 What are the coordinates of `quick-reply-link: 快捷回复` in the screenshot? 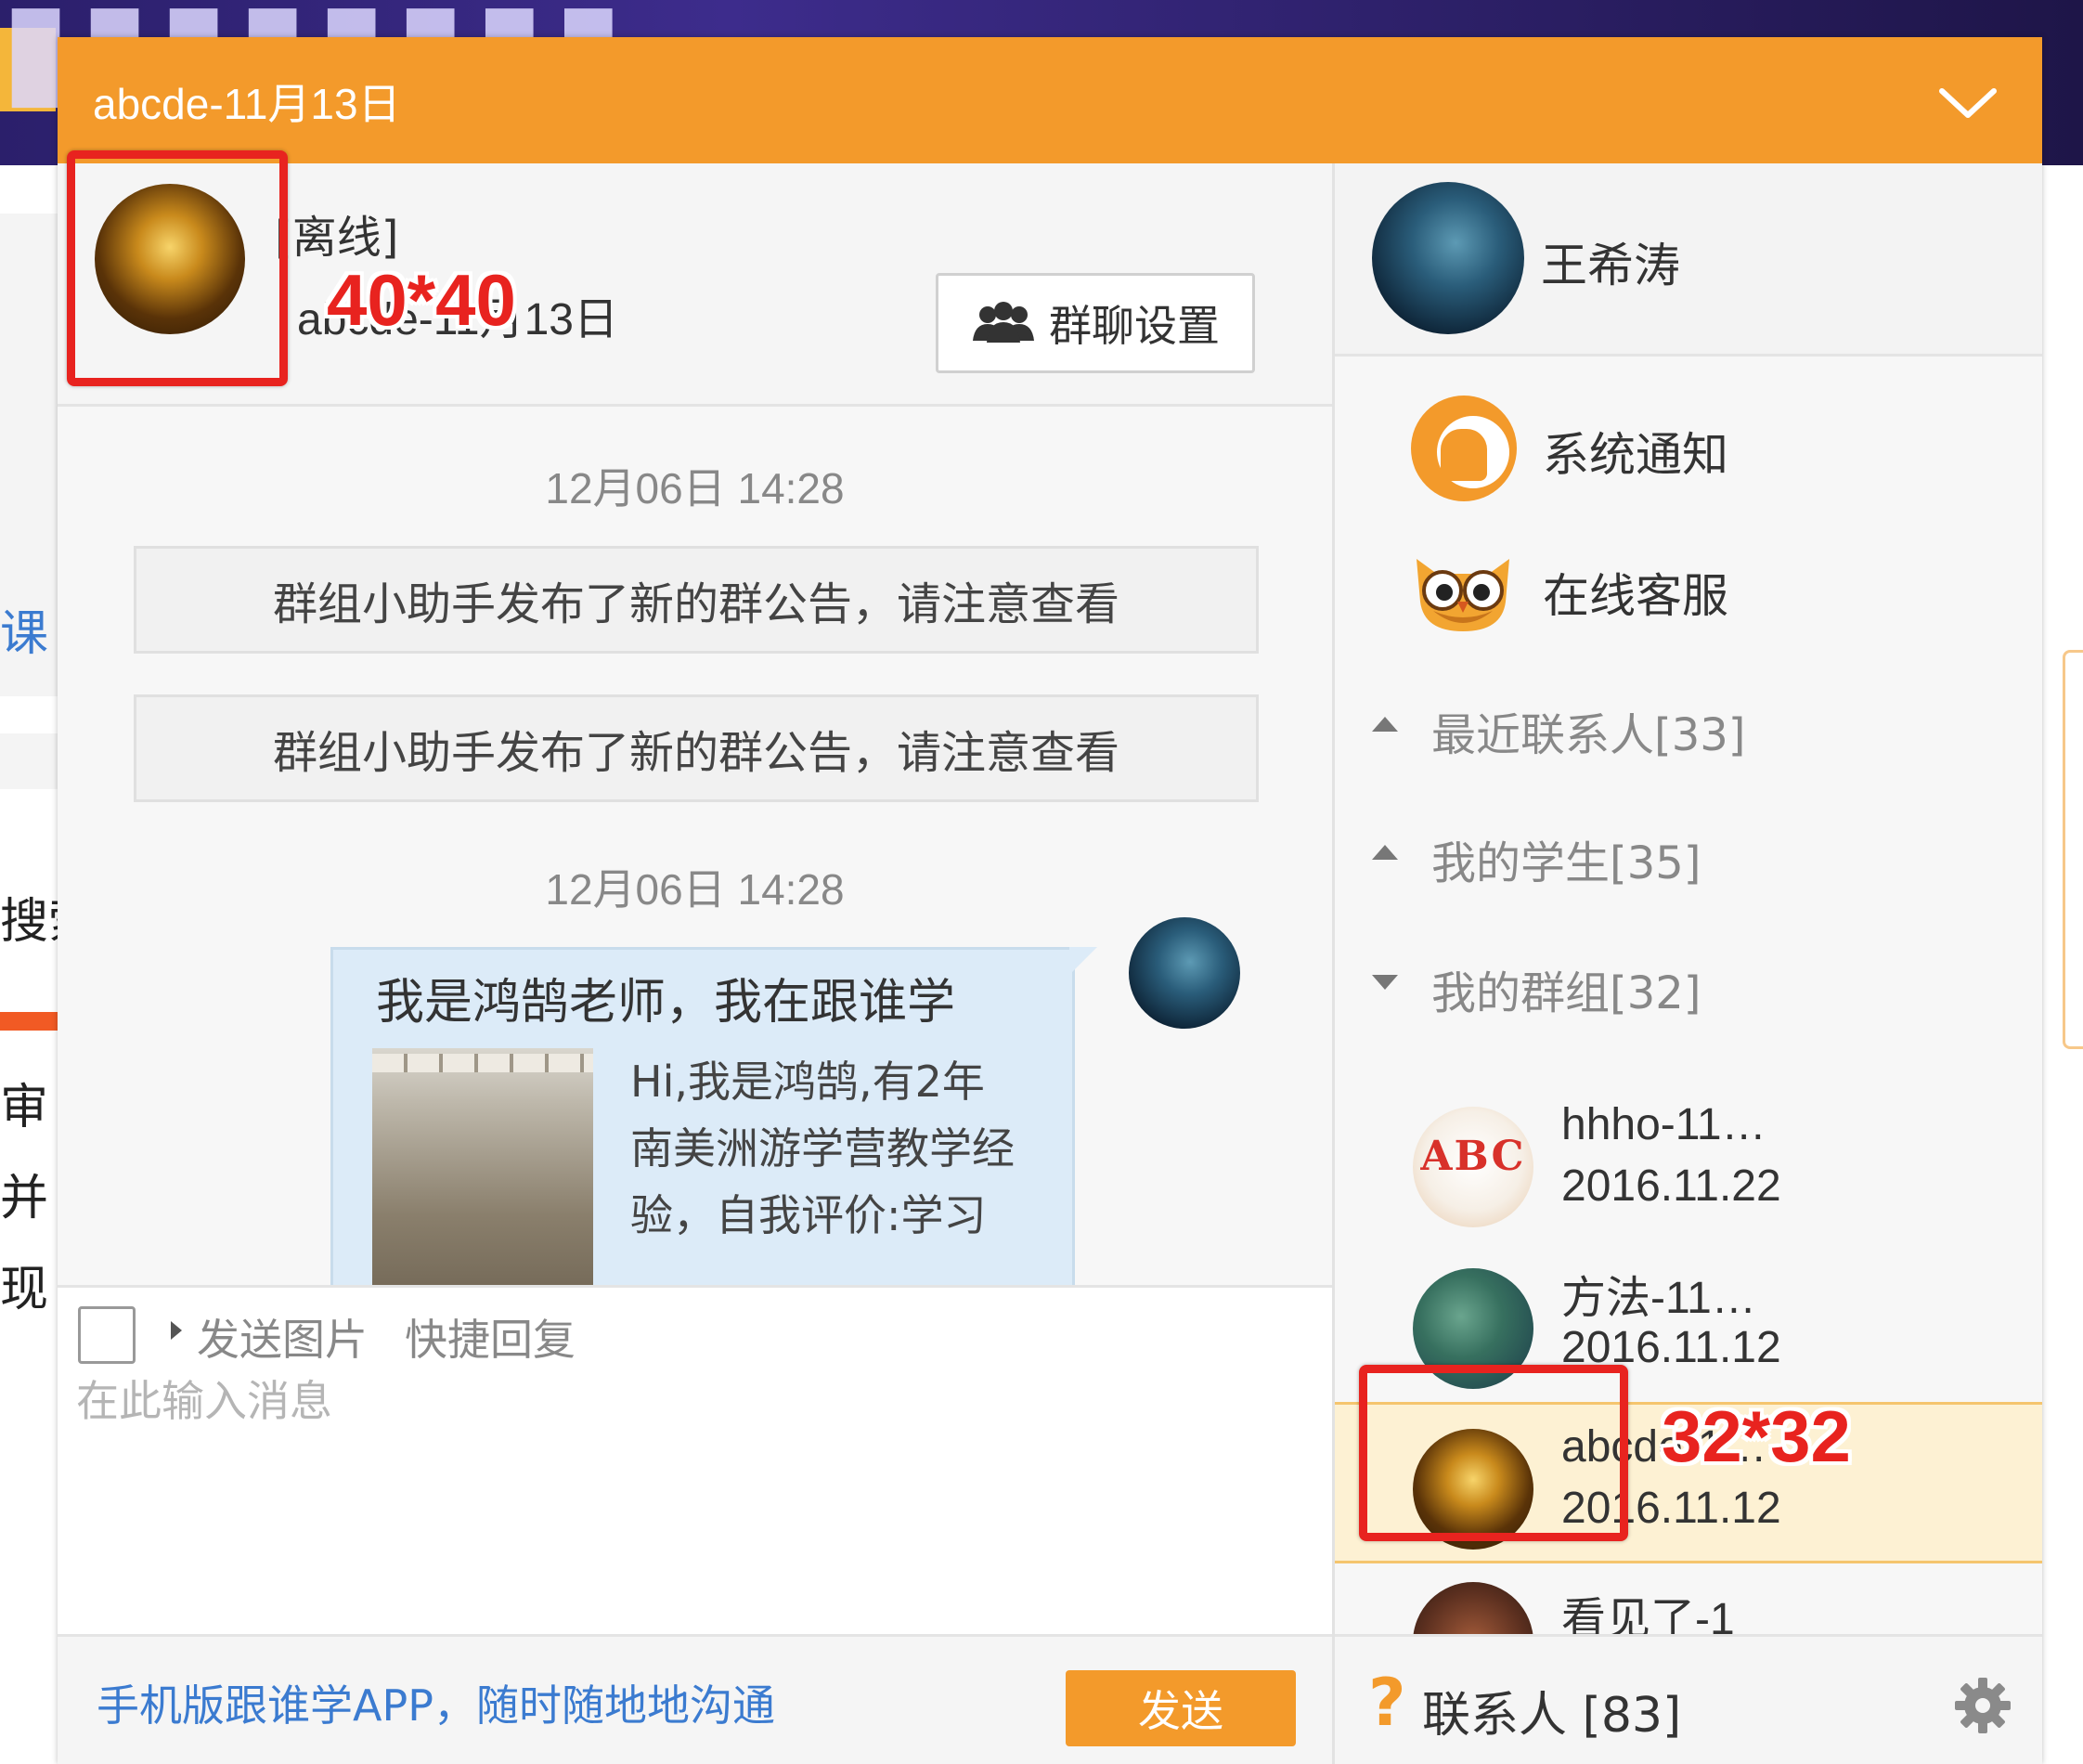 It's located at (491, 1337).